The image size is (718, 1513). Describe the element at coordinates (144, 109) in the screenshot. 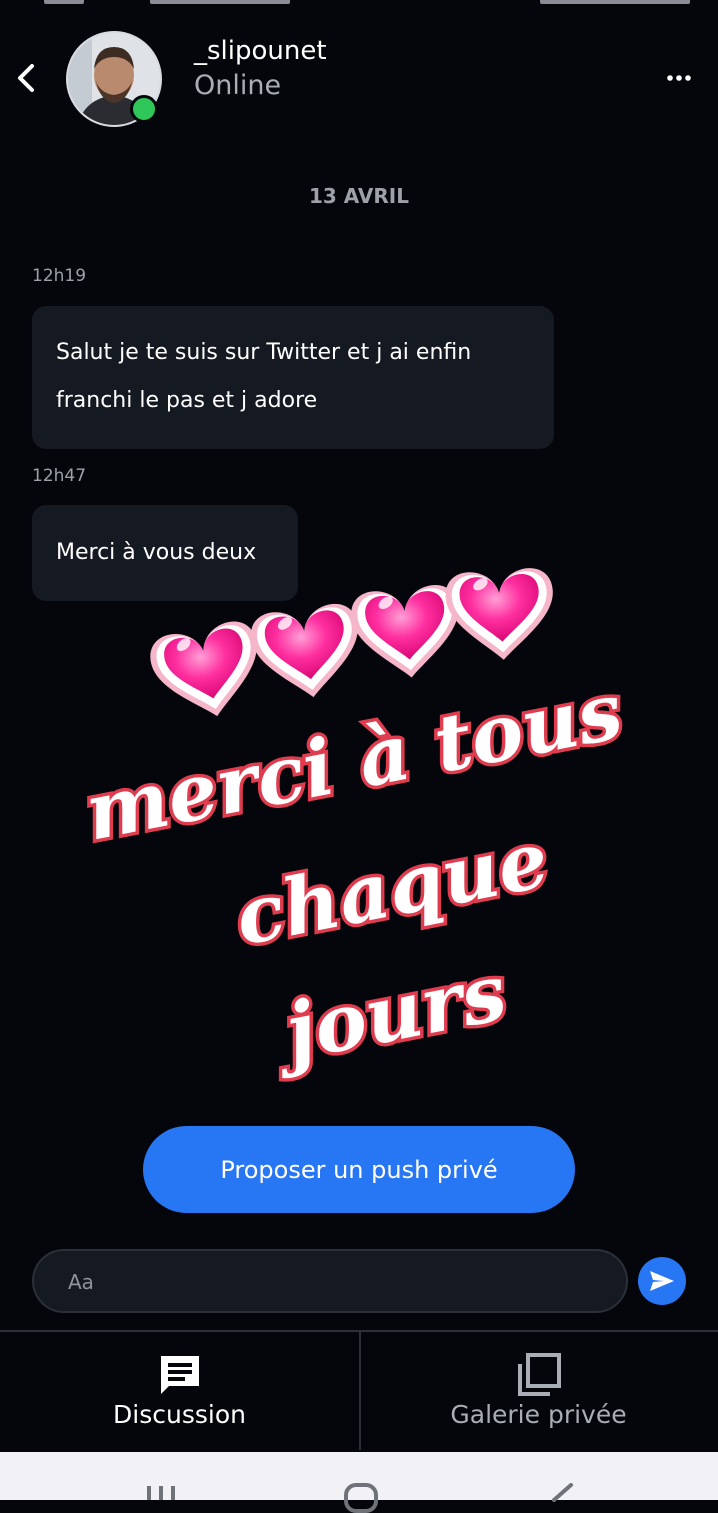

I see `online-indicator` at that location.